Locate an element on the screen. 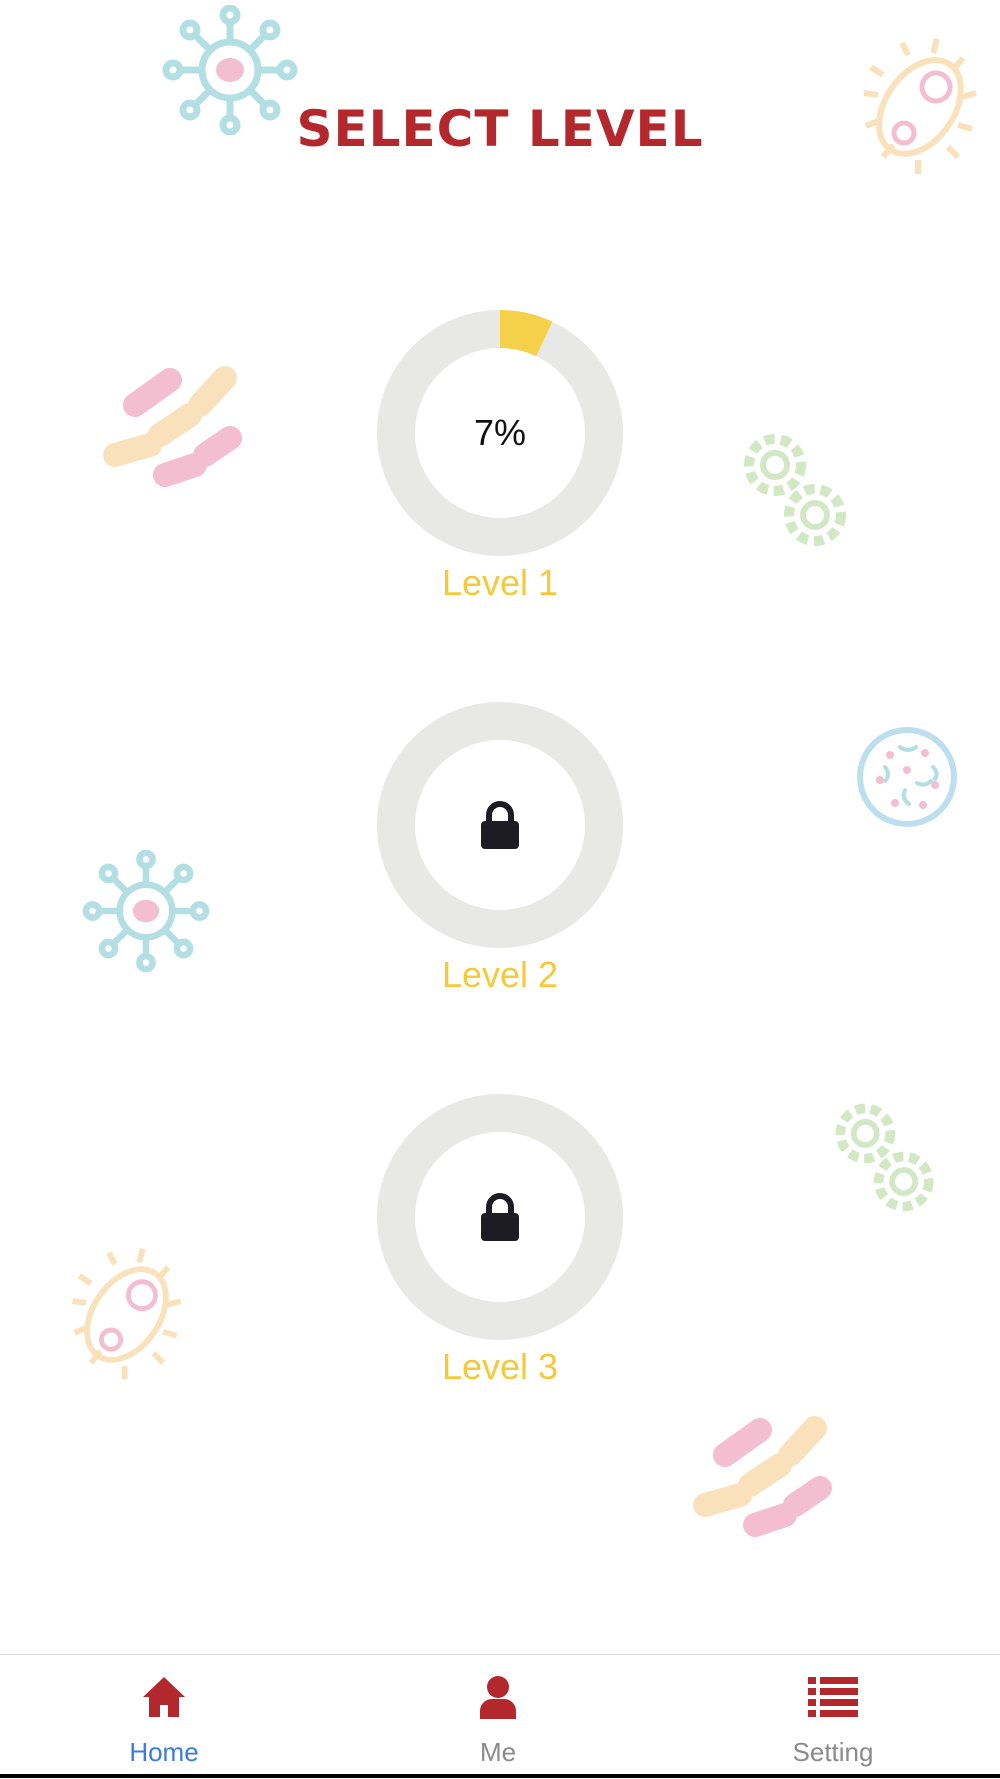  tab-me: Me is located at coordinates (498, 1717).